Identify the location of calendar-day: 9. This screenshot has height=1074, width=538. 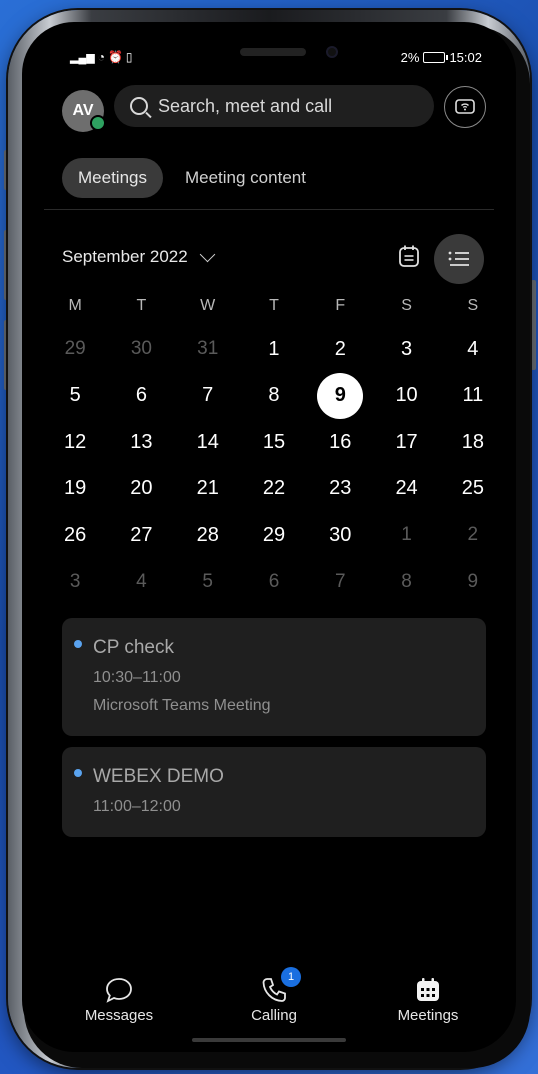
(473, 582).